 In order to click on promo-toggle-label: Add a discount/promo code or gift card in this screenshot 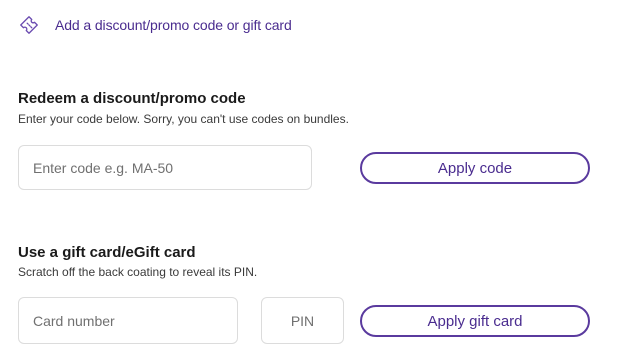, I will do `click(173, 25)`.